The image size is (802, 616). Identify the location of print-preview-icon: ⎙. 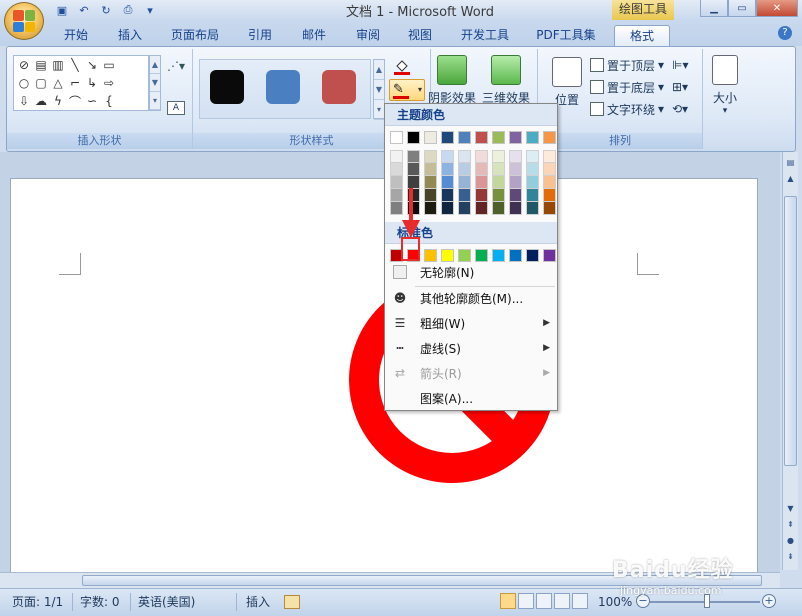
(128, 10).